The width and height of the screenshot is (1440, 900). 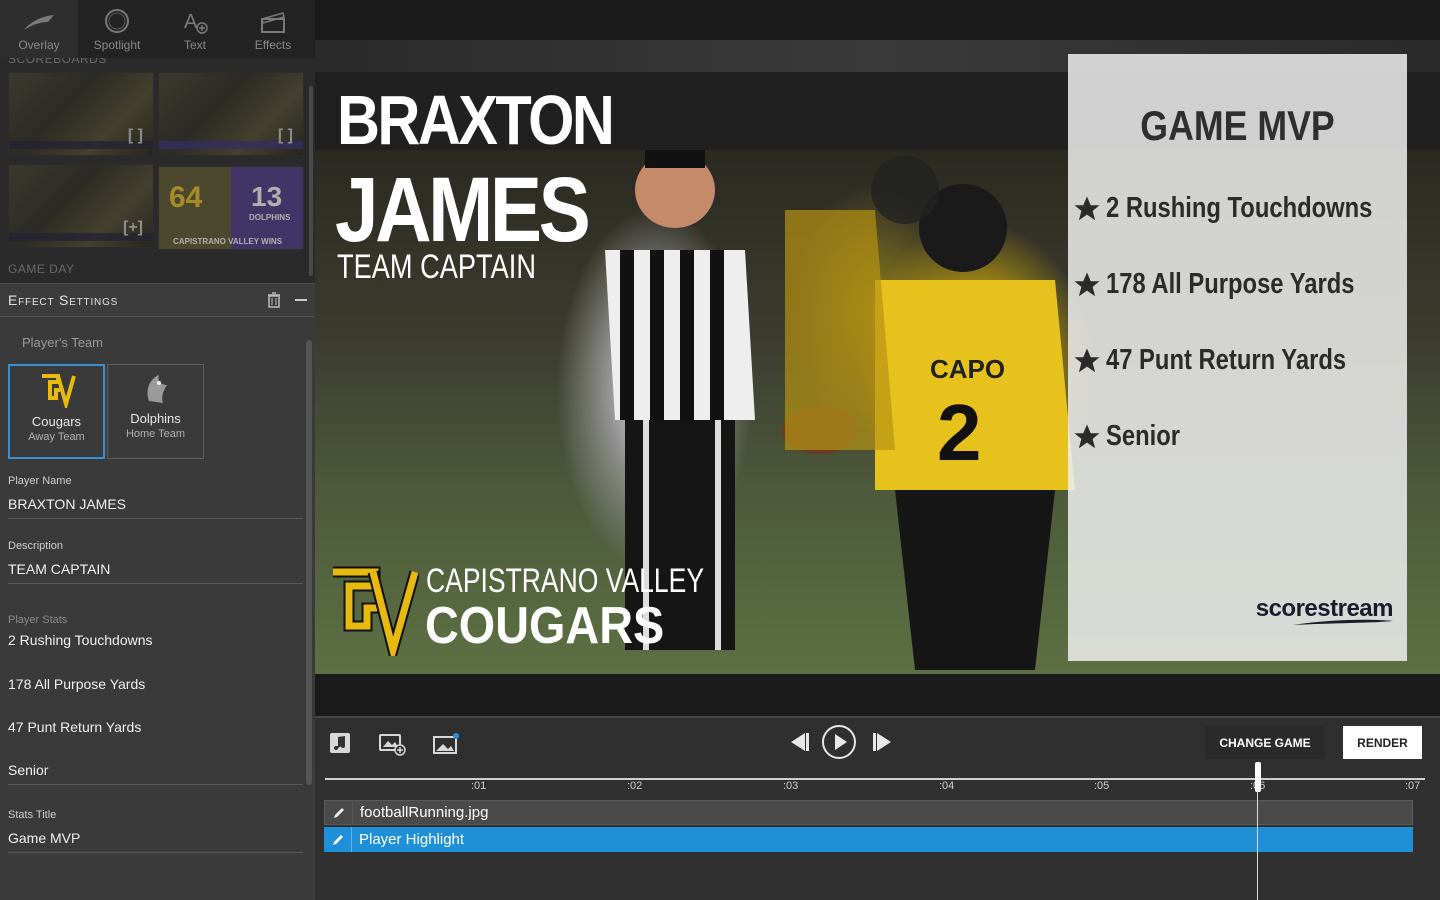 I want to click on track-effect: Player Highlight, so click(x=868, y=839).